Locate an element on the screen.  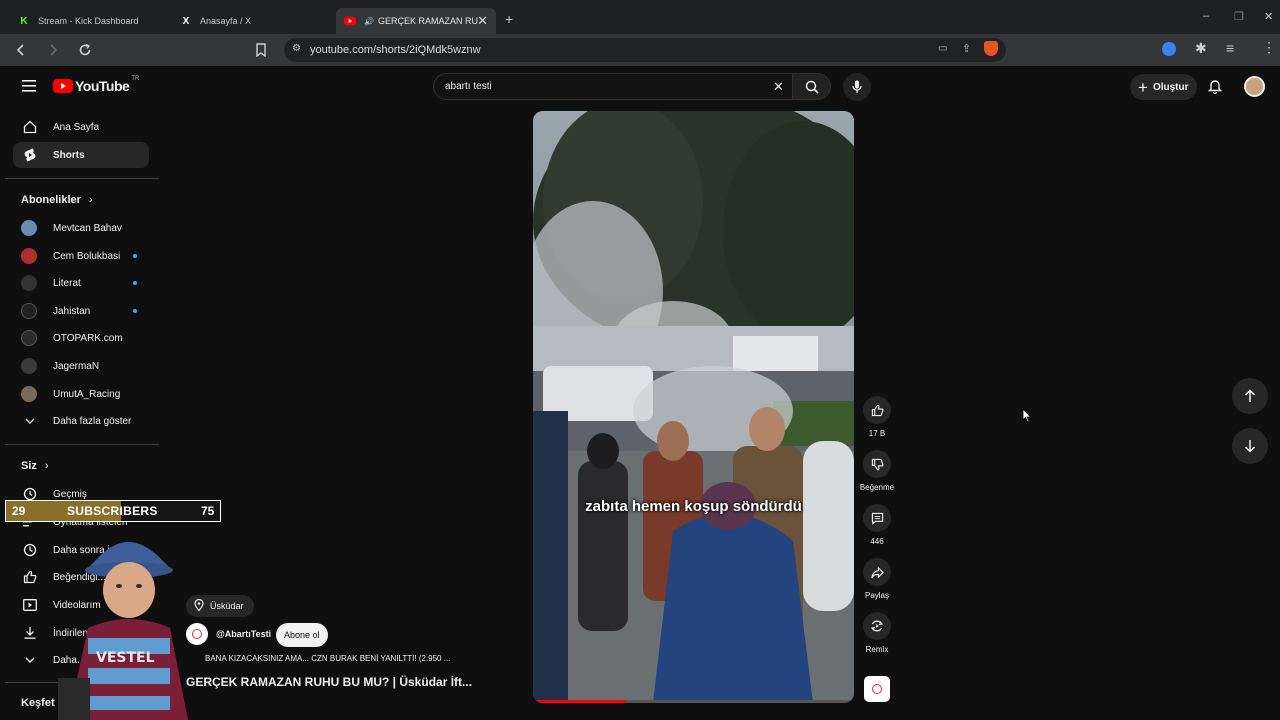
subscriptions-heading: Abonelikler › is located at coordinates (57, 200).